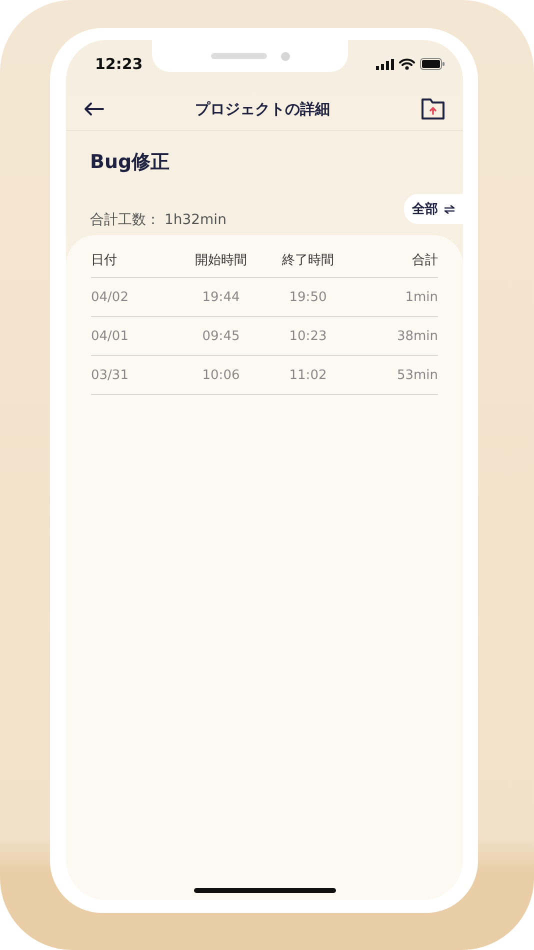 The height and width of the screenshot is (950, 534). Describe the element at coordinates (433, 209) in the screenshot. I see `filter-toggle: 全部` at that location.